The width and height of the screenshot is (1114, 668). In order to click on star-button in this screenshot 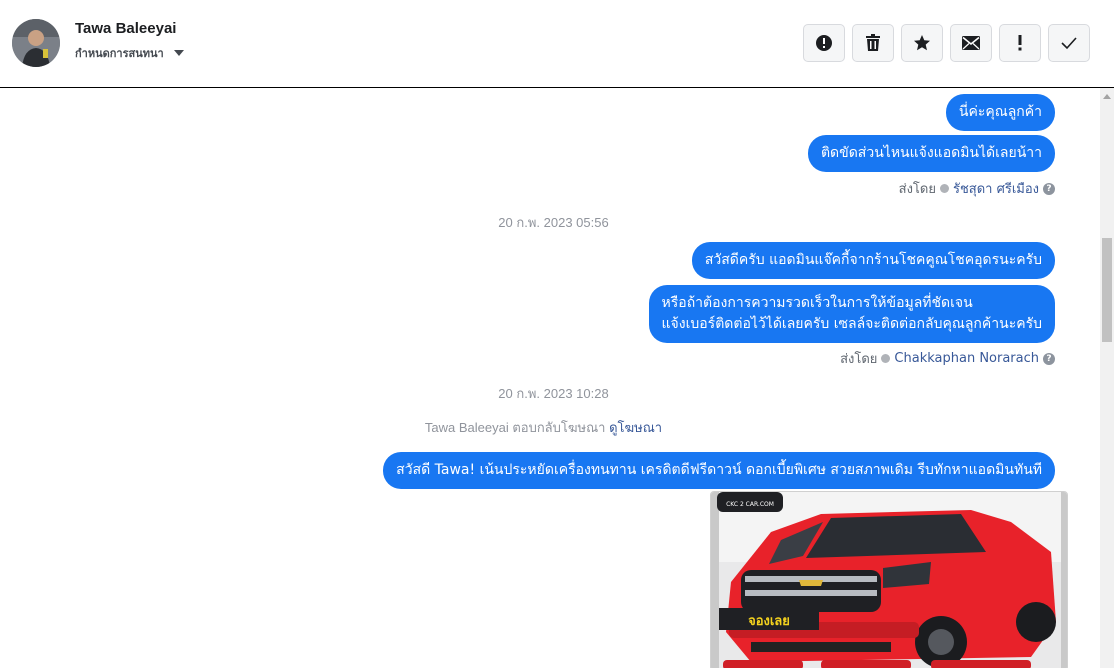, I will do `click(922, 43)`.